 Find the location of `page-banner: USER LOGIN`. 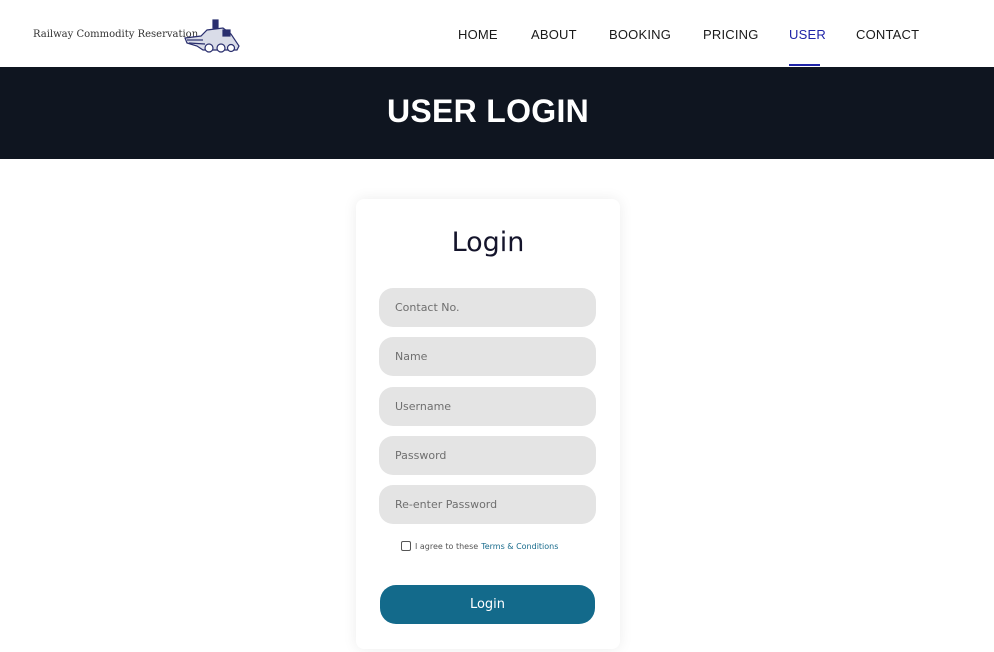

page-banner: USER LOGIN is located at coordinates (497, 113).